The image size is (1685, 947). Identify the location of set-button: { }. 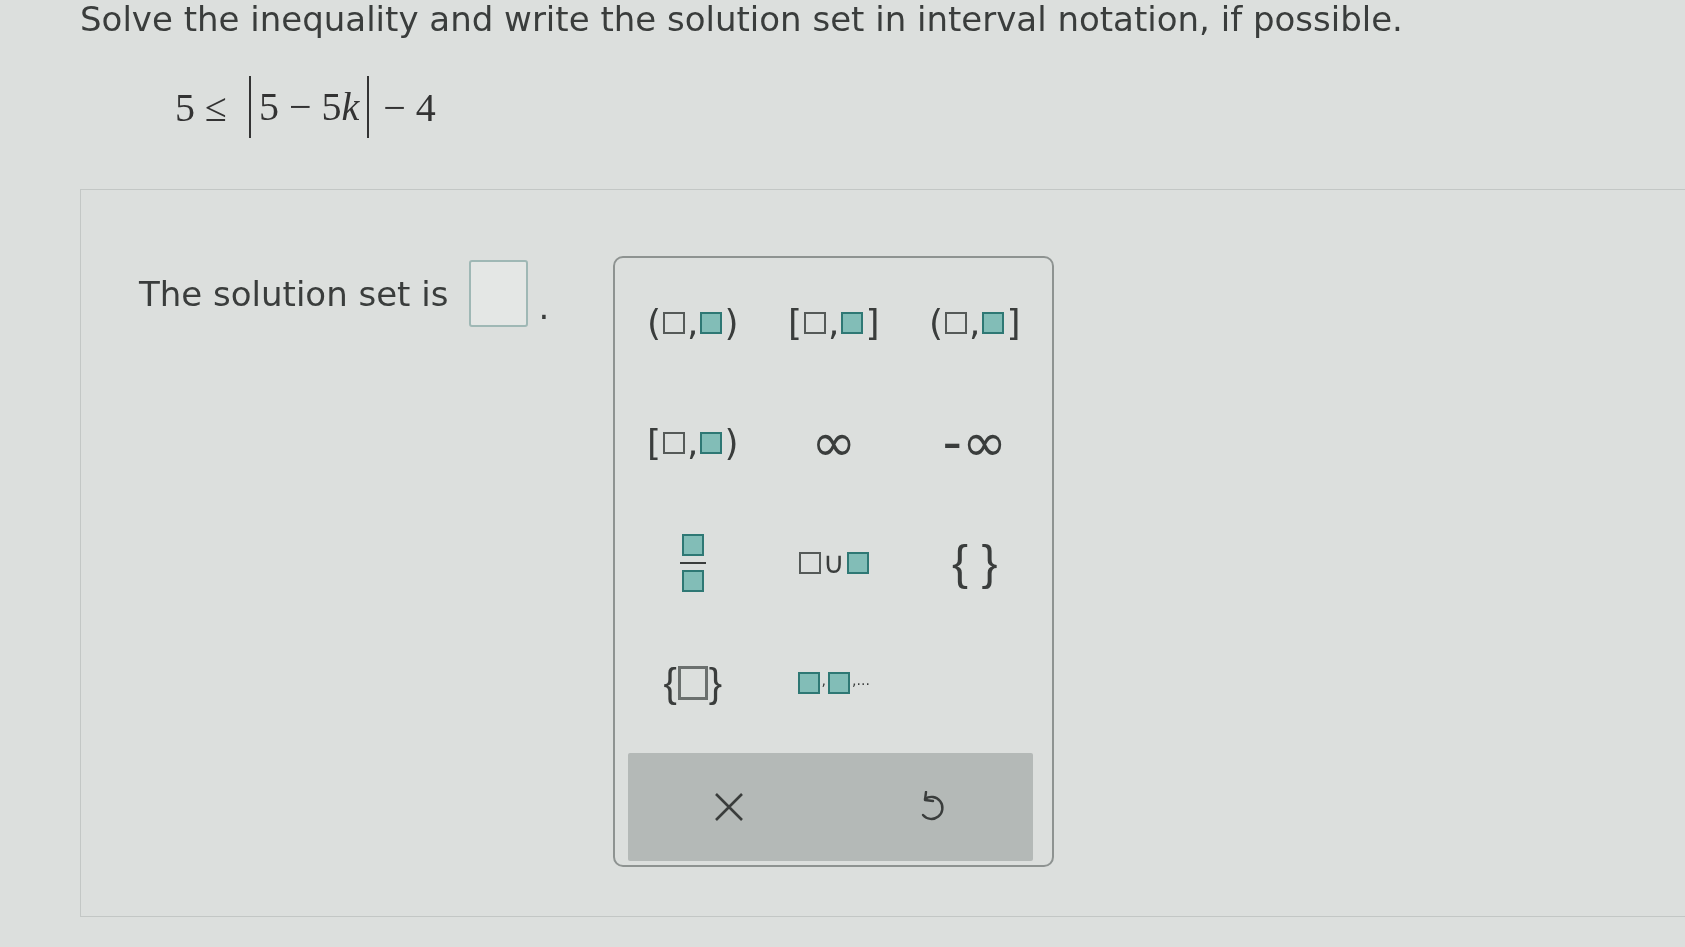
(693, 683).